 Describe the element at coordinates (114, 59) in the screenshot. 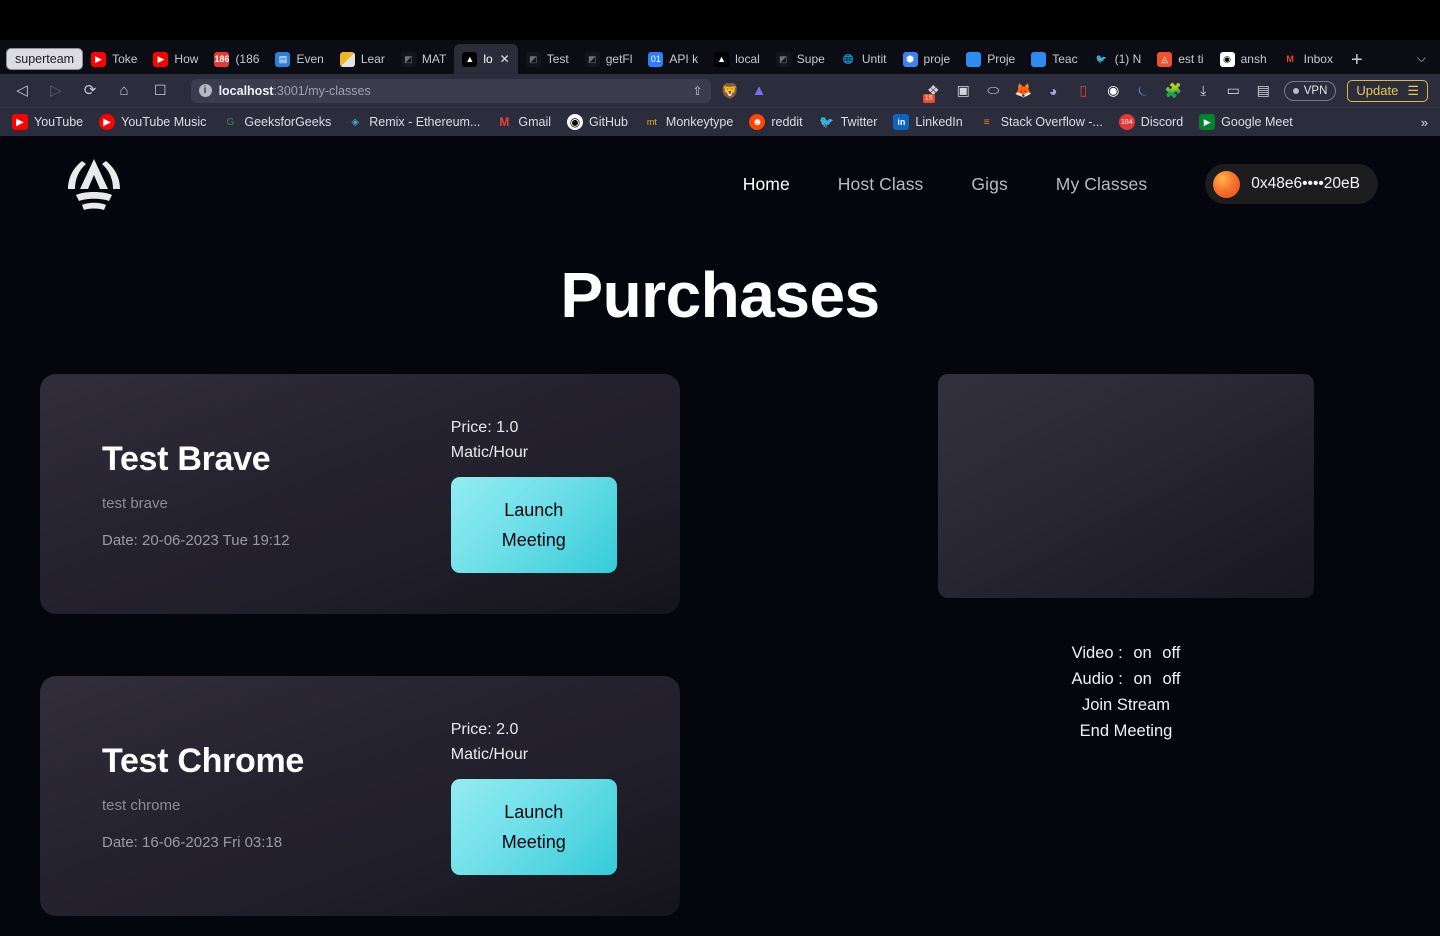

I see `tab-toke: ▶ Toke` at that location.